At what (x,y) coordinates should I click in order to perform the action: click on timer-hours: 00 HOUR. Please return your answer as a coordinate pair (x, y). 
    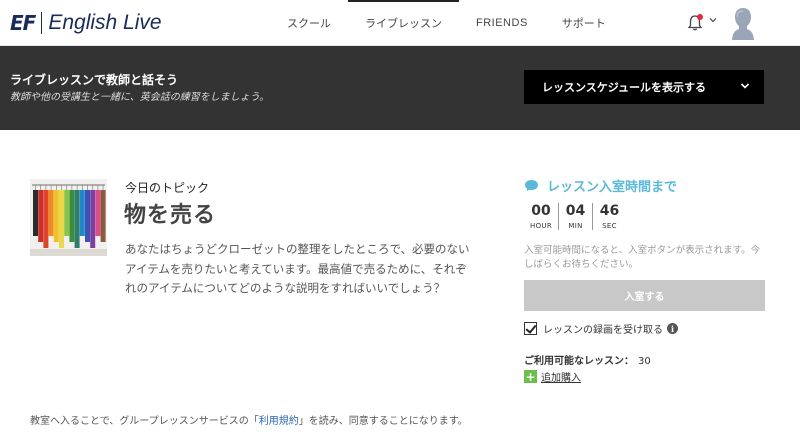
    Looking at the image, I should click on (541, 216).